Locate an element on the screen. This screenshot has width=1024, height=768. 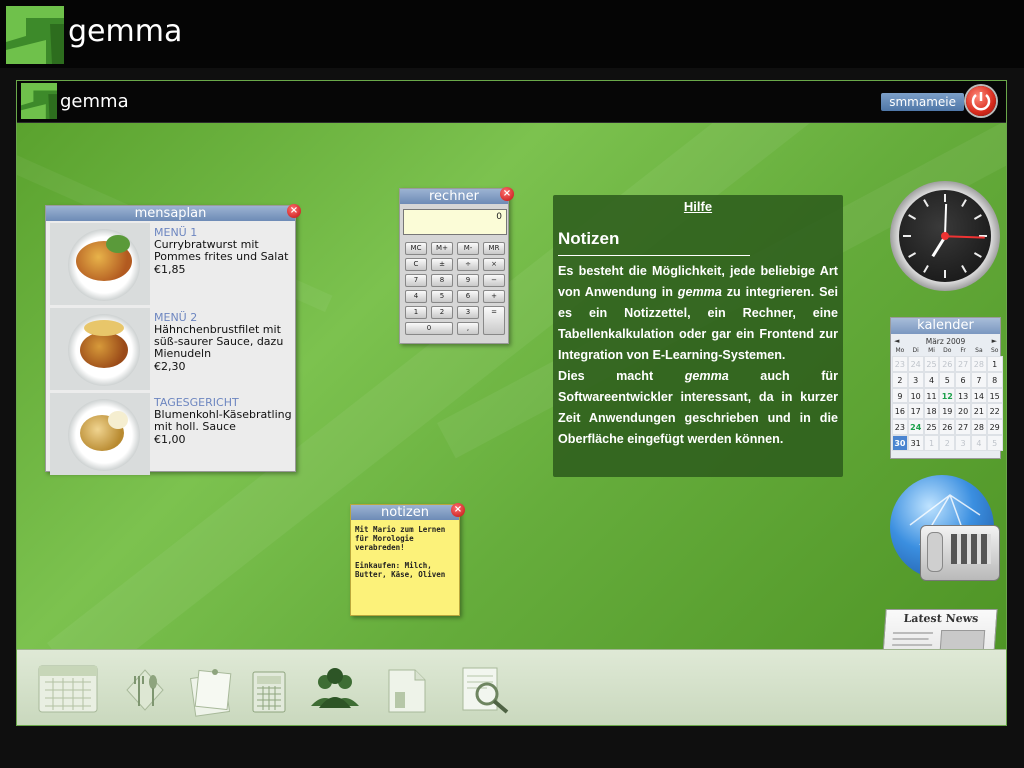
mensaplan-title: mensaplan is located at coordinates (170, 213).